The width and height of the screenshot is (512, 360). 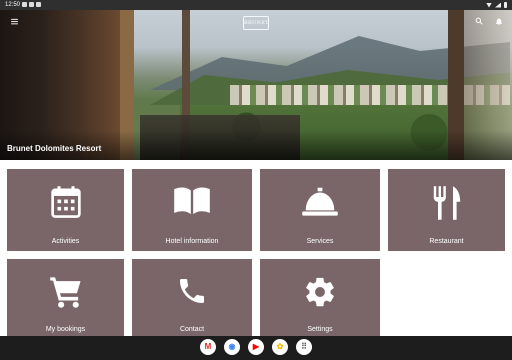 What do you see at coordinates (192, 241) in the screenshot?
I see `tile-label: Hotel information` at bounding box center [192, 241].